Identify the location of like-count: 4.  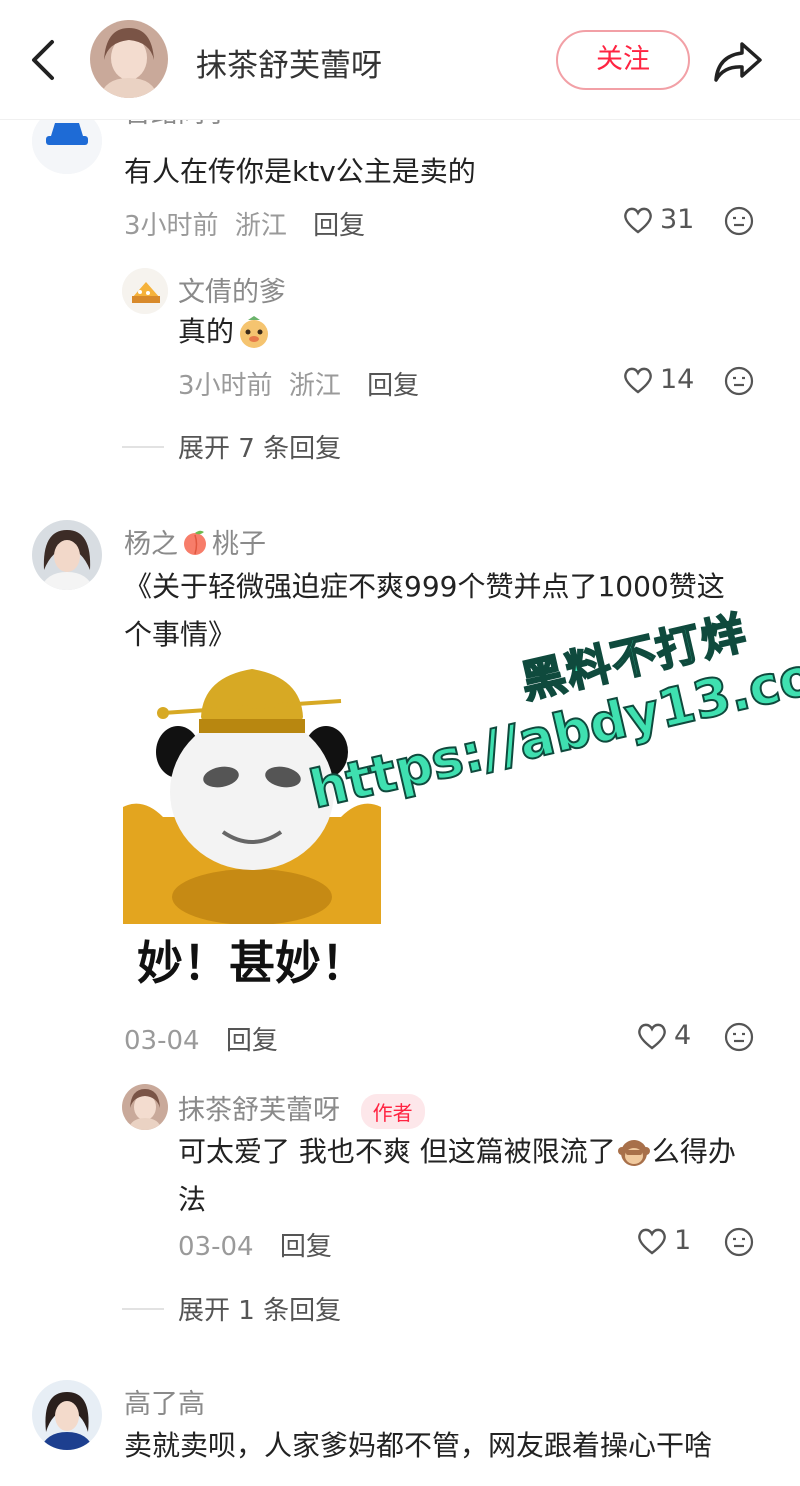
(683, 1035).